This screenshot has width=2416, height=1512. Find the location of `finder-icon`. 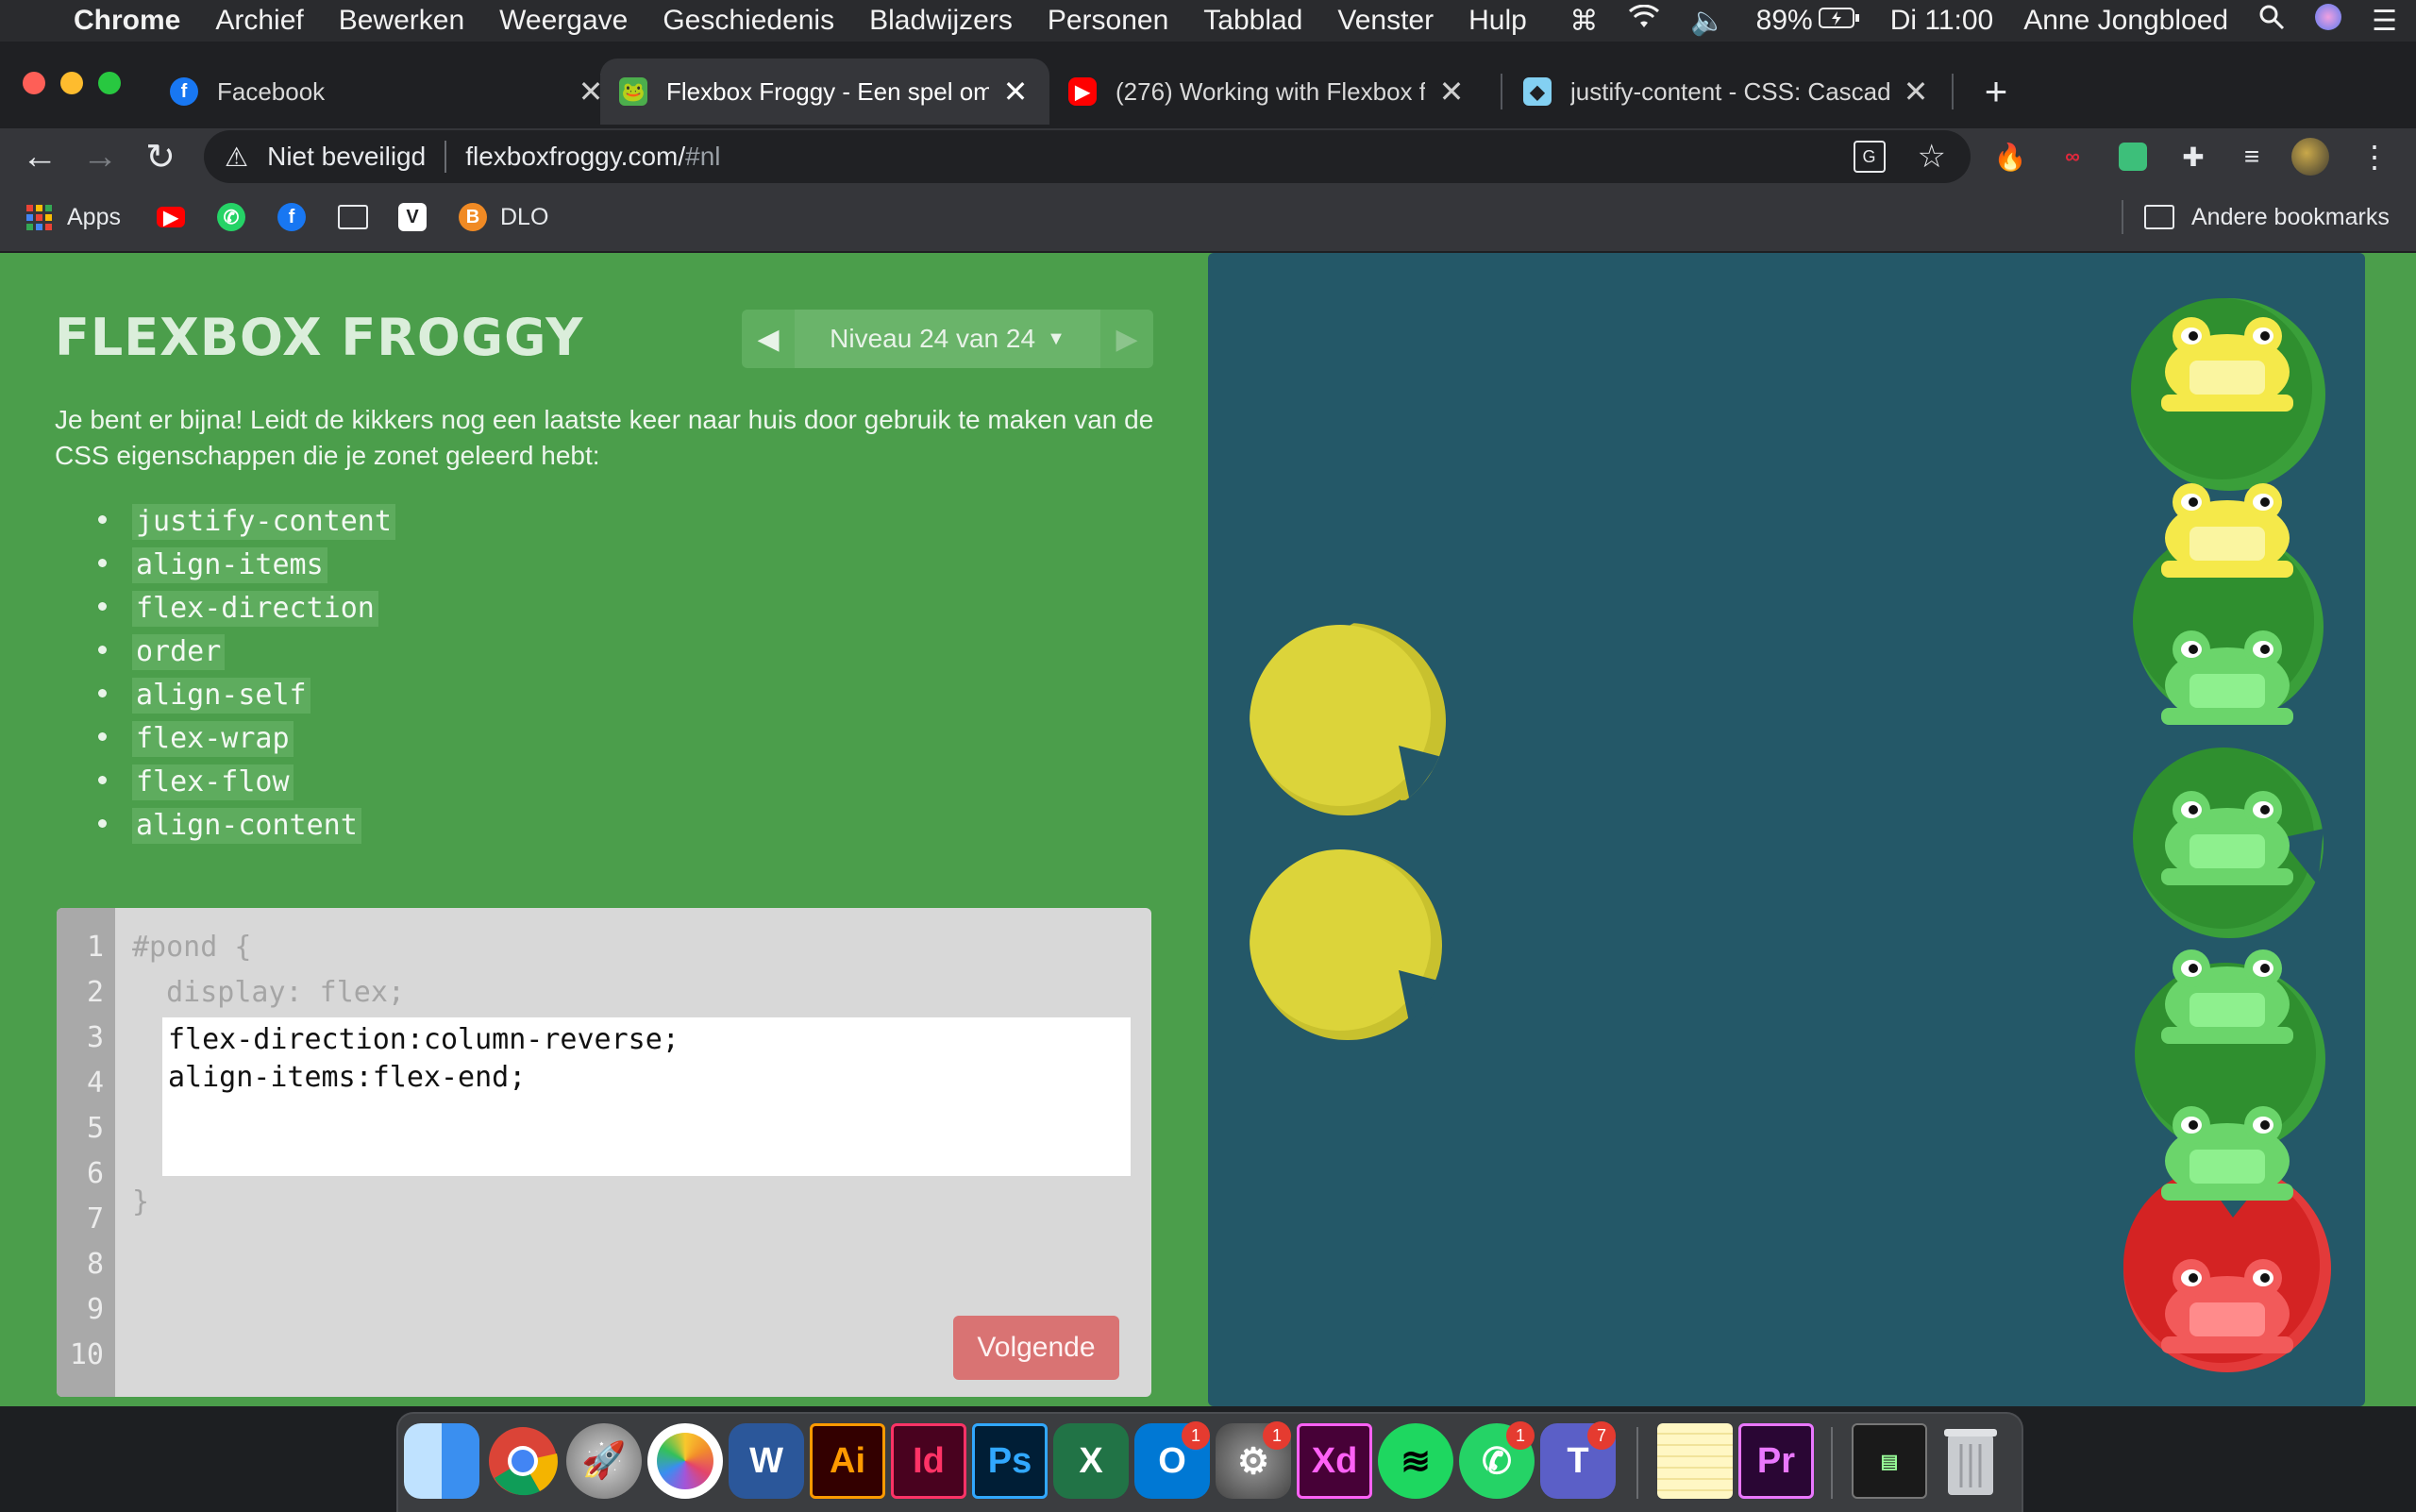

finder-icon is located at coordinates (442, 1461).